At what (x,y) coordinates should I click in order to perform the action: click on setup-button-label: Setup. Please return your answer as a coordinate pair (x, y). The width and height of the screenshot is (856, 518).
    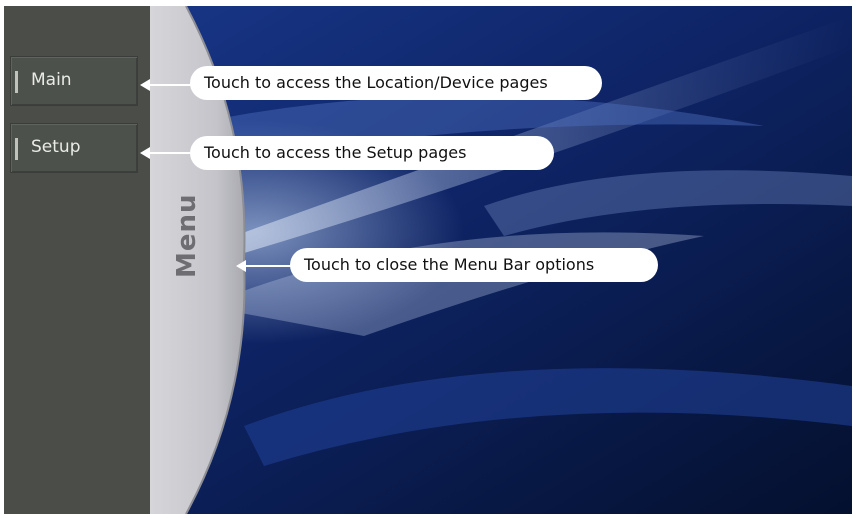
    Looking at the image, I should click on (56, 147).